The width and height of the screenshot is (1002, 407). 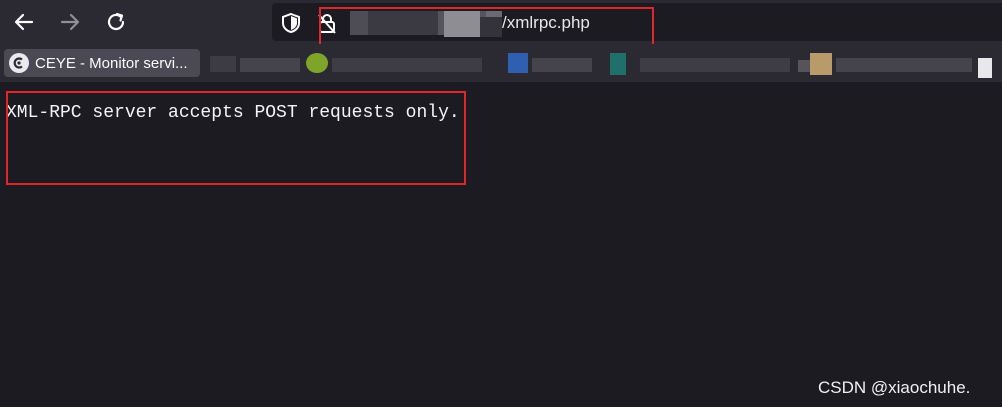 I want to click on tracking-protection-shield-icon, so click(x=291, y=23).